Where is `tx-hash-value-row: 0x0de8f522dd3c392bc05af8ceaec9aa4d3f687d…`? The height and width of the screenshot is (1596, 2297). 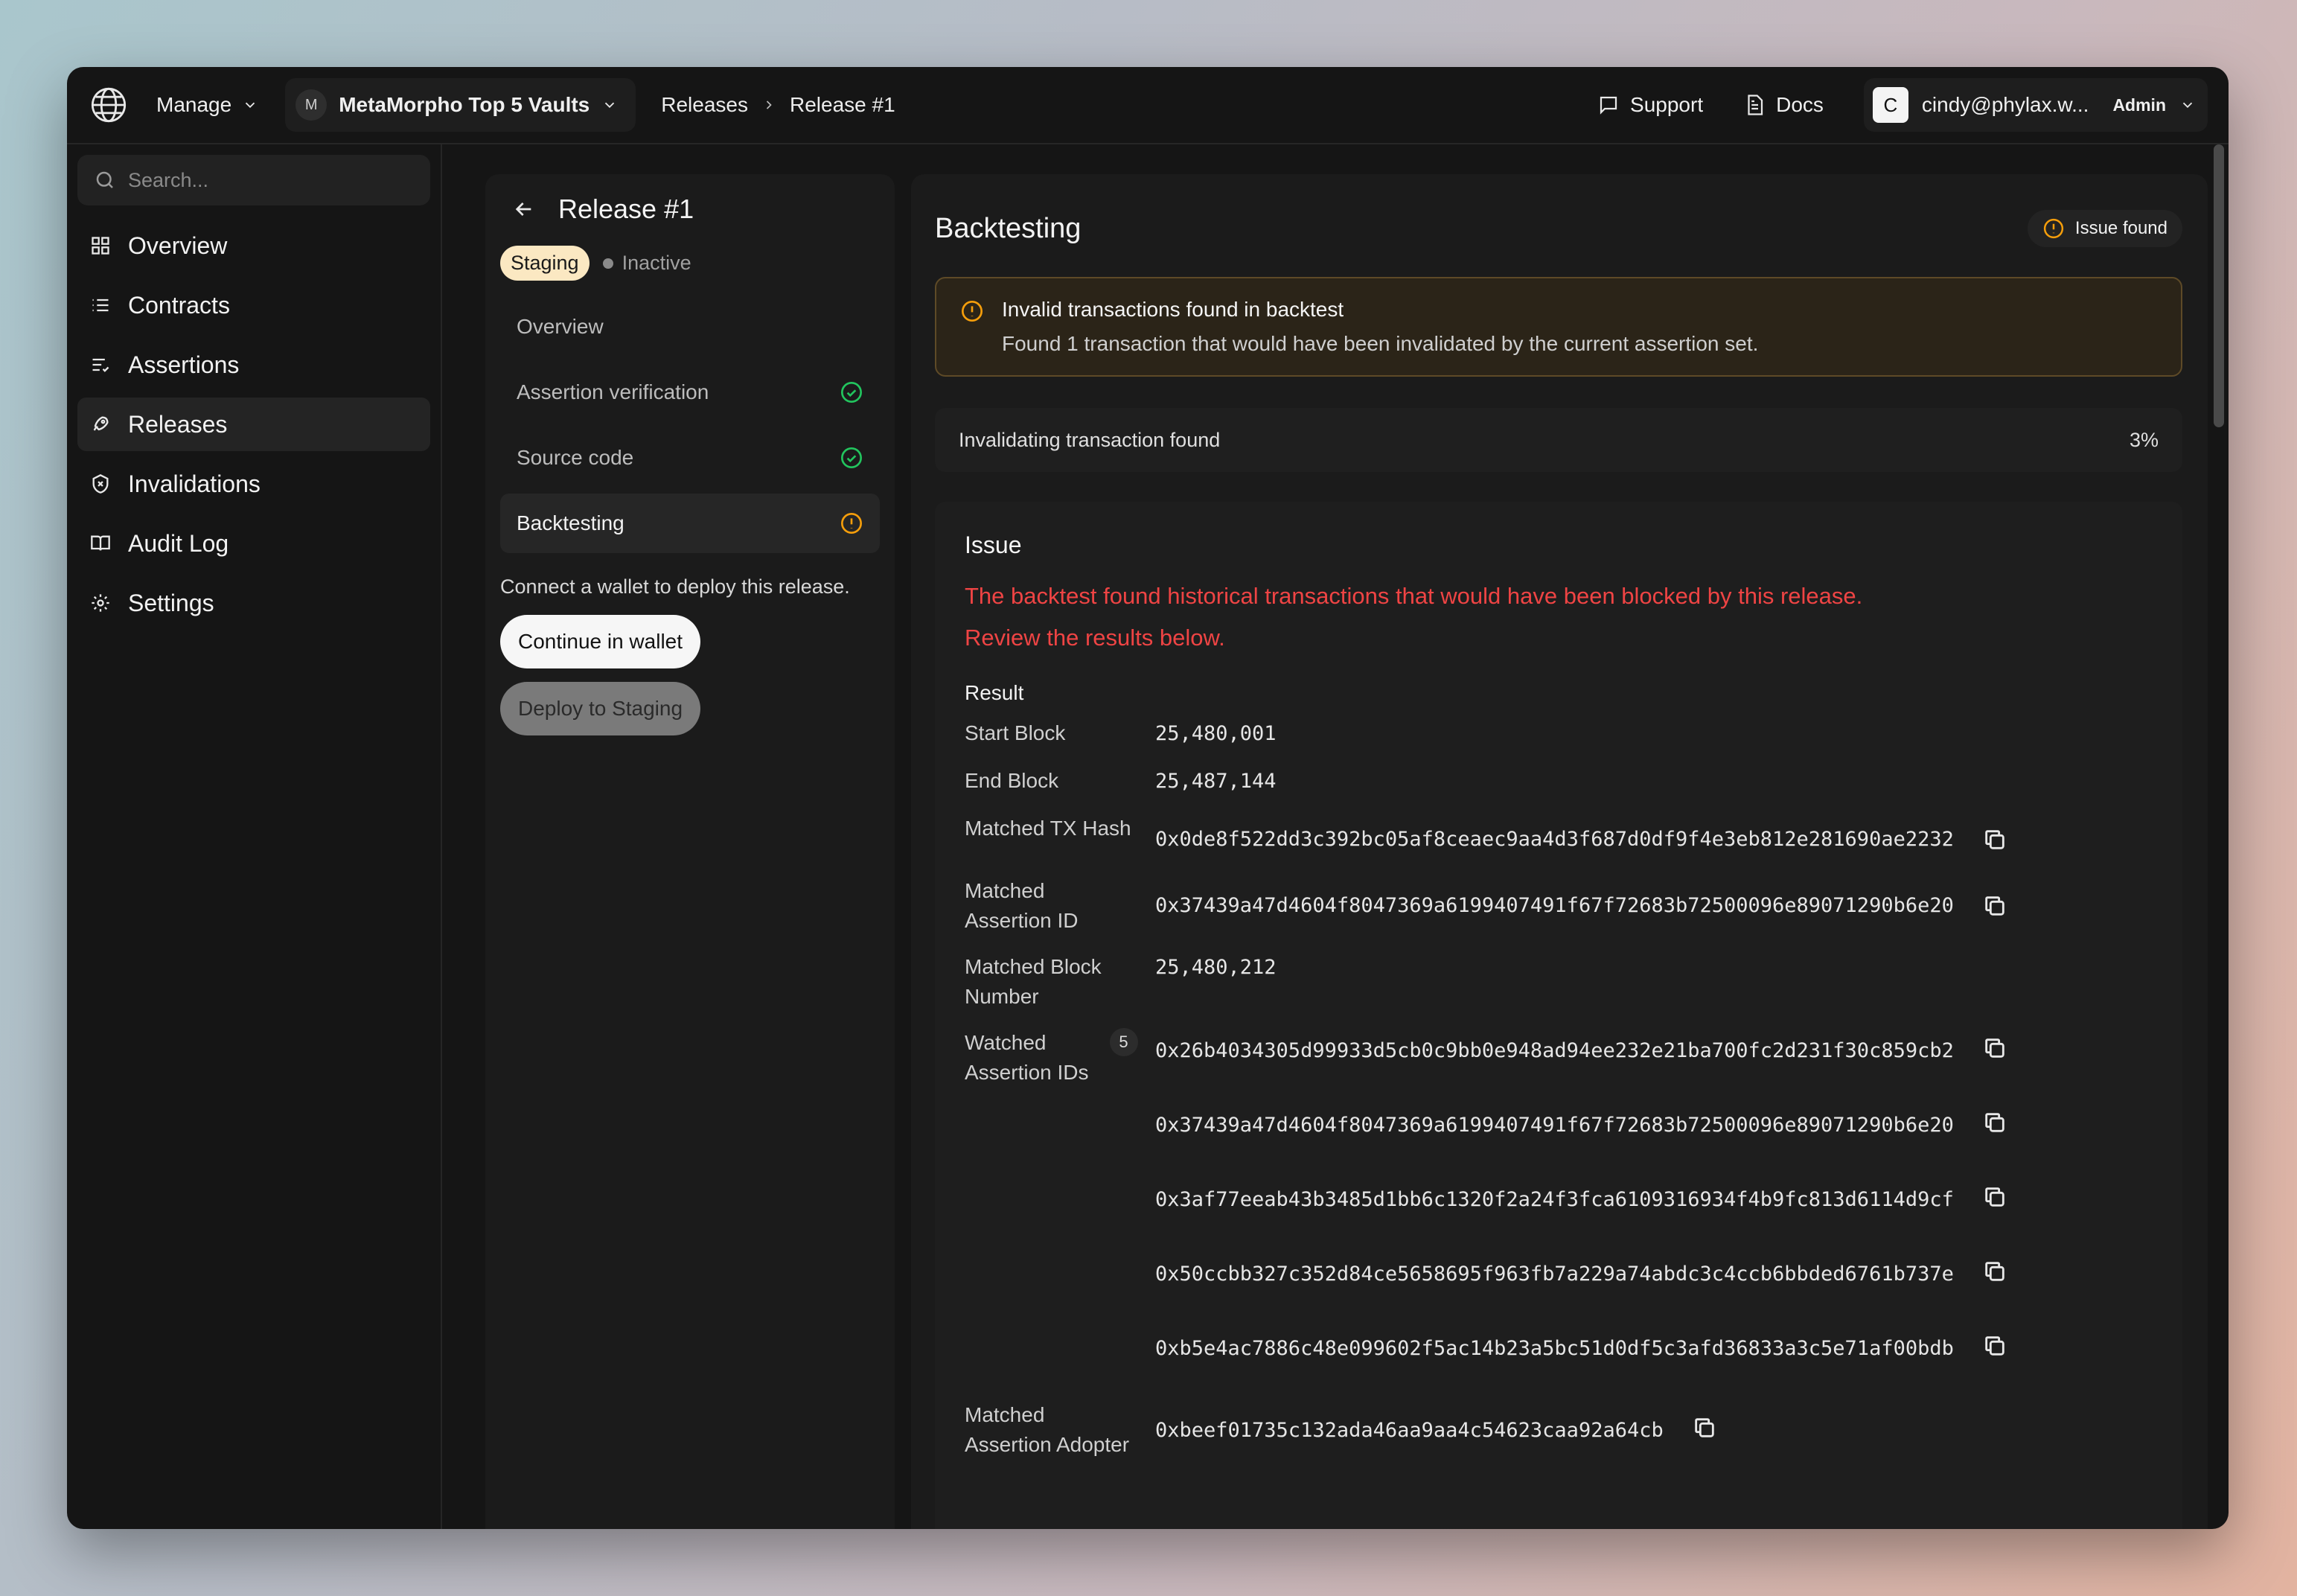 tx-hash-value-row: 0x0de8f522dd3c392bc05af8ceaec9aa4d3f687d… is located at coordinates (1581, 839).